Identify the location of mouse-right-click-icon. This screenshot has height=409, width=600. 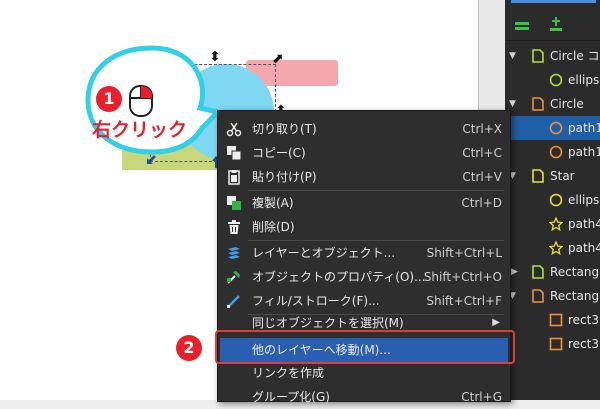
(141, 101).